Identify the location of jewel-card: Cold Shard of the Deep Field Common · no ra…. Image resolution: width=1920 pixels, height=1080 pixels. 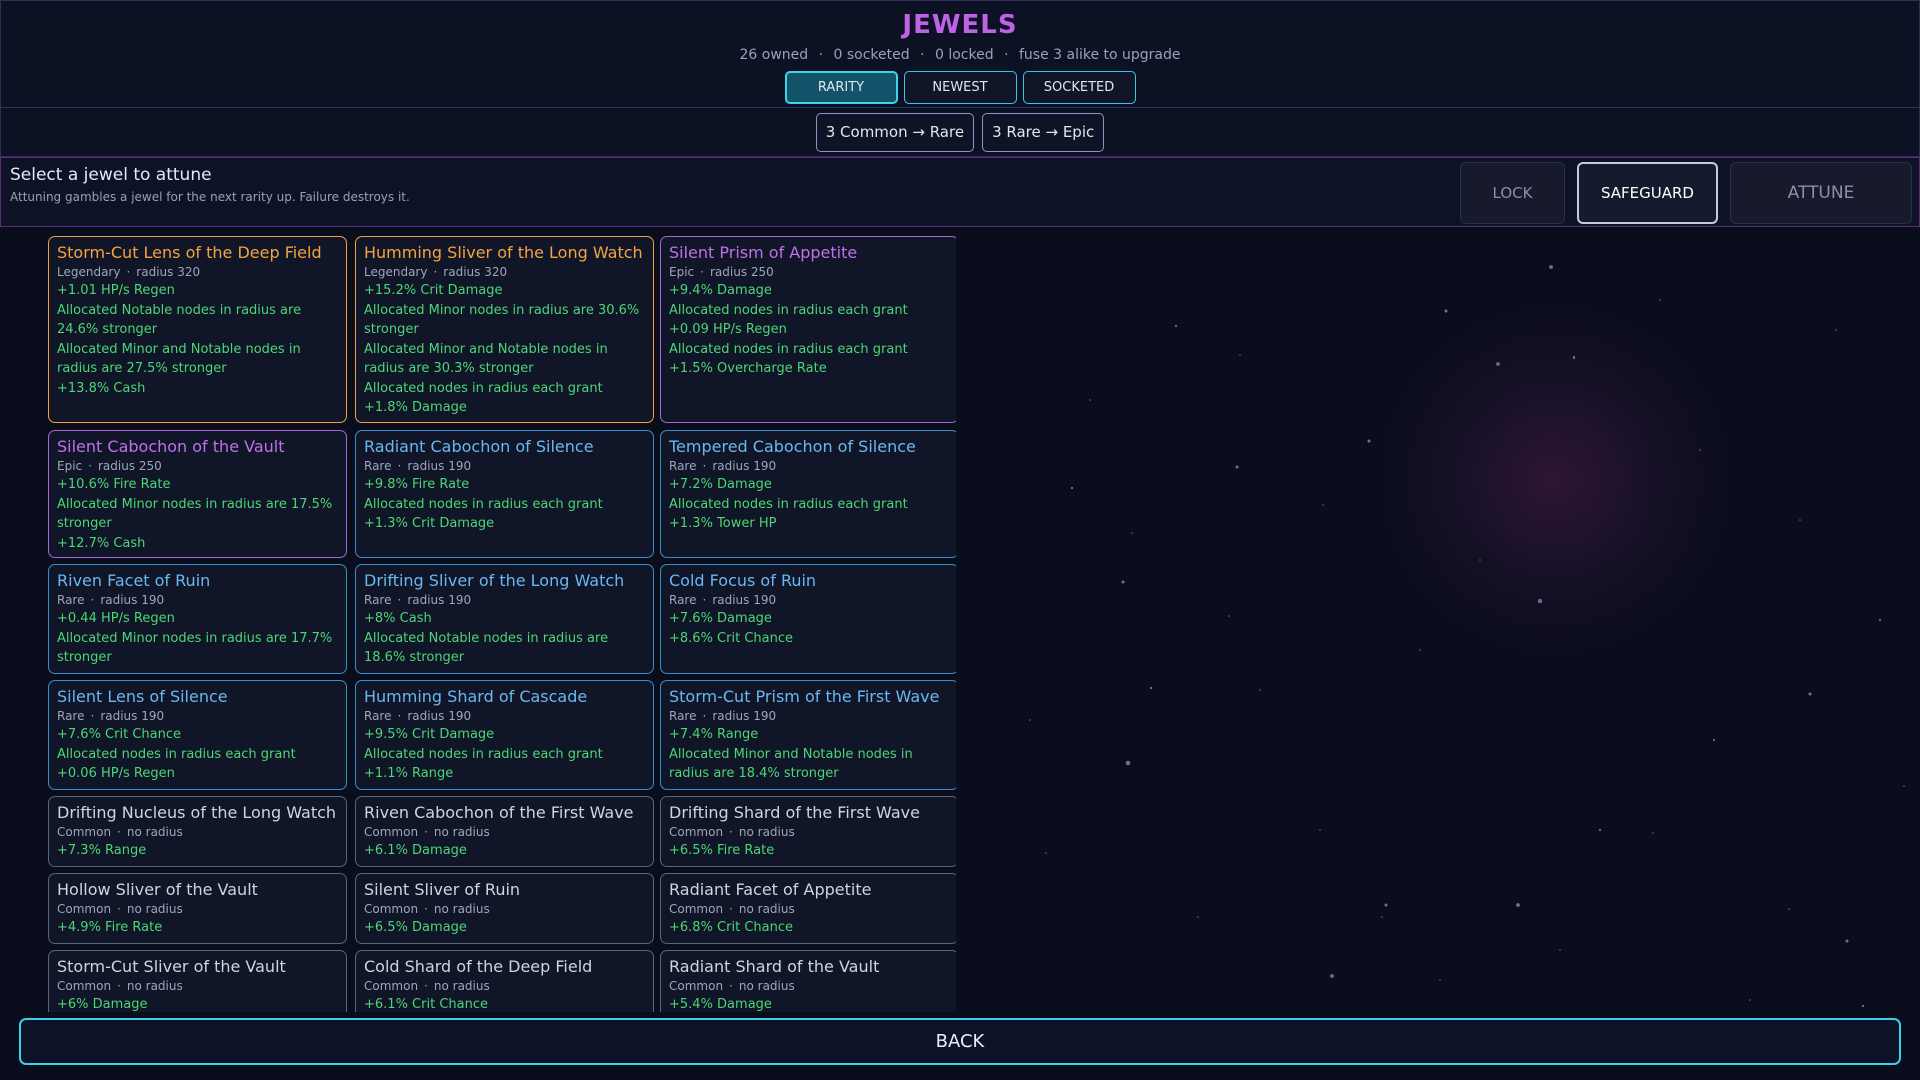
(504, 981).